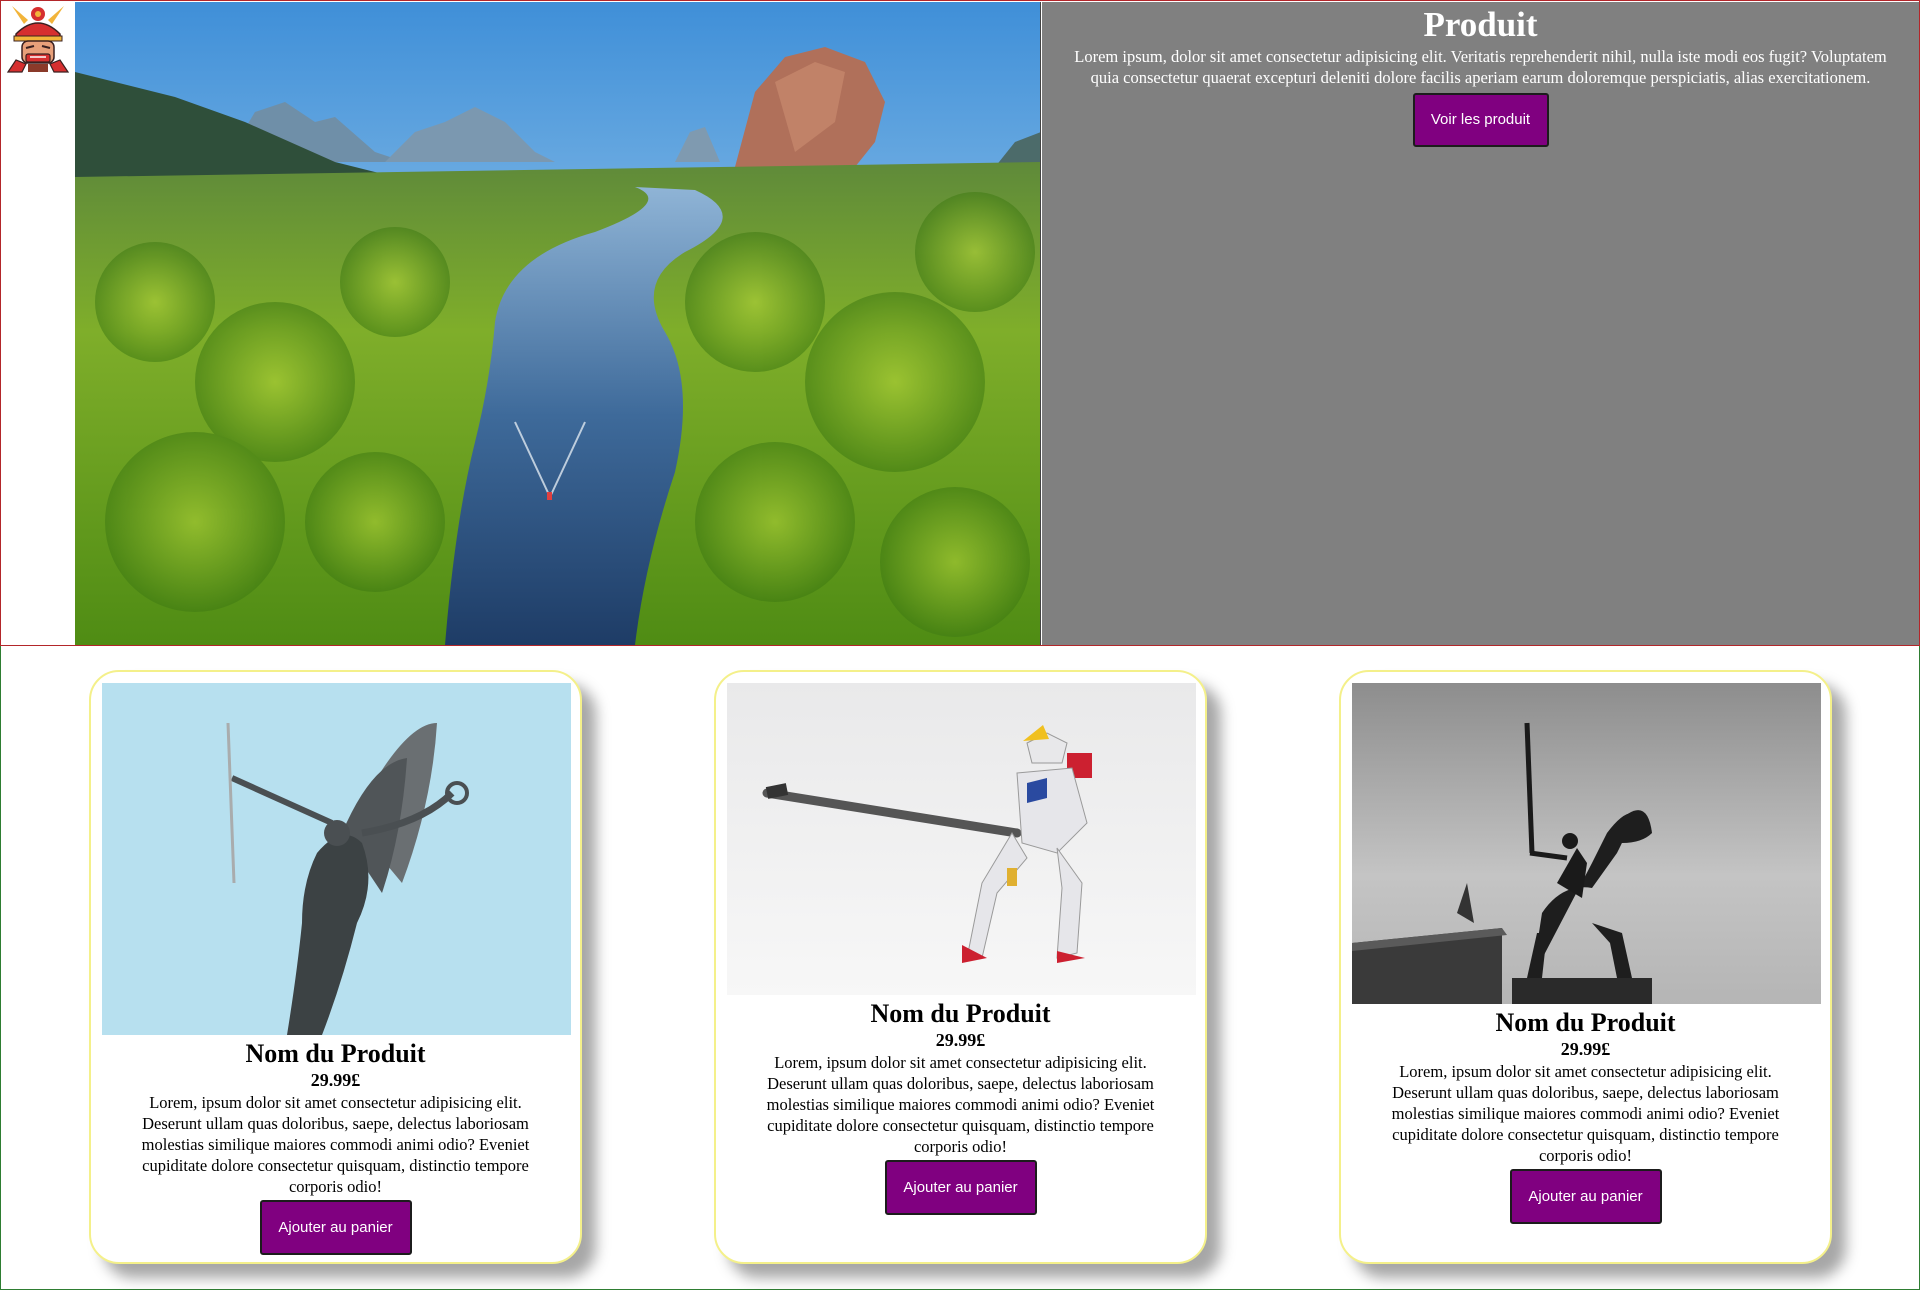 The width and height of the screenshot is (1920, 1290). What do you see at coordinates (38, 38) in the screenshot?
I see `samurai-mask-icon` at bounding box center [38, 38].